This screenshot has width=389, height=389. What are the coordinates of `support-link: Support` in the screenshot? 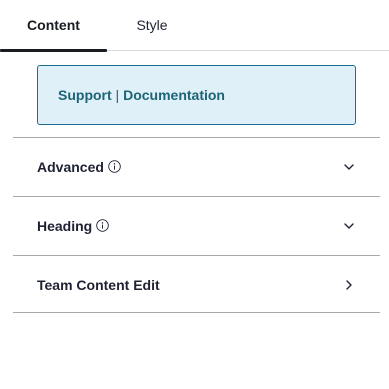 It's located at (85, 95).